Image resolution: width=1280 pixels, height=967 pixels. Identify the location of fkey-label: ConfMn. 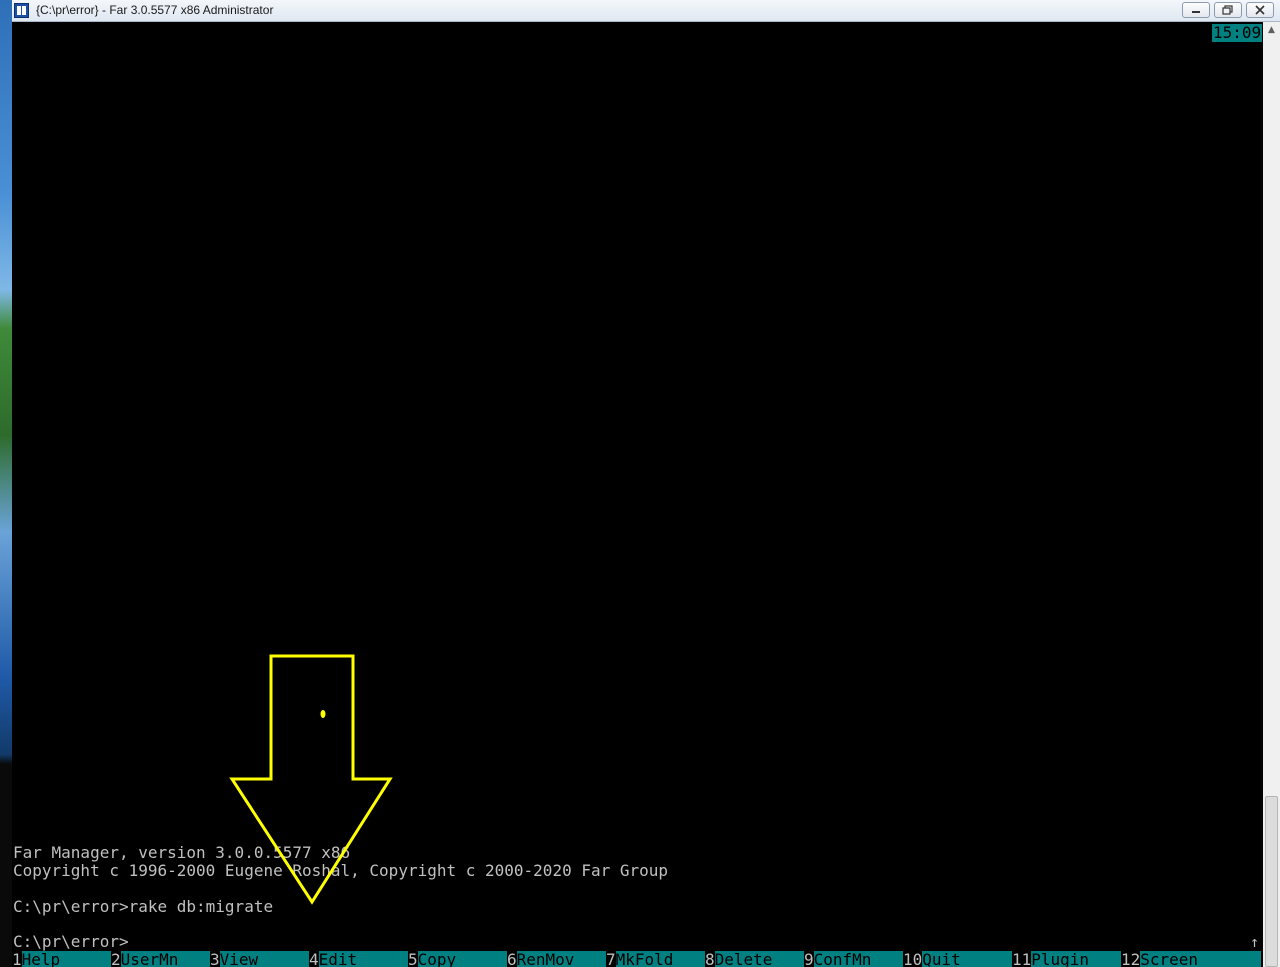
(858, 959).